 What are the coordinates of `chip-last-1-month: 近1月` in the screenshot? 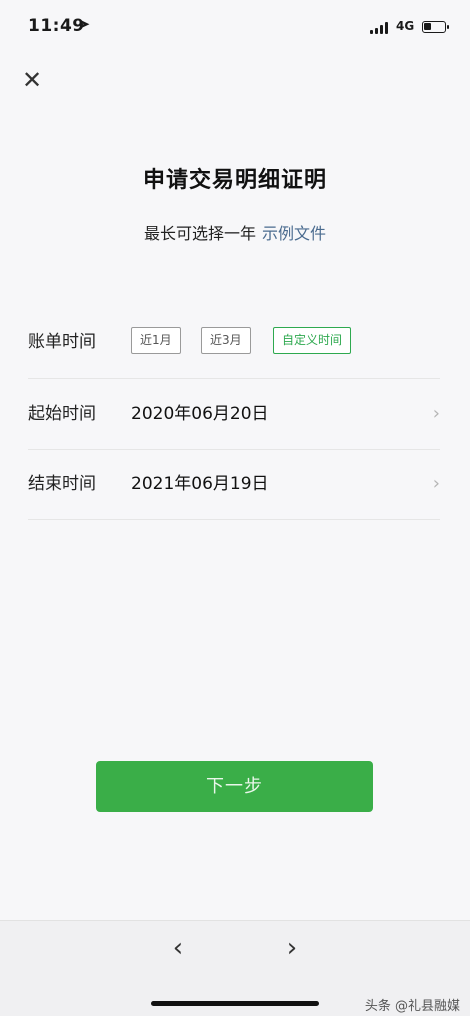 It's located at (156, 340).